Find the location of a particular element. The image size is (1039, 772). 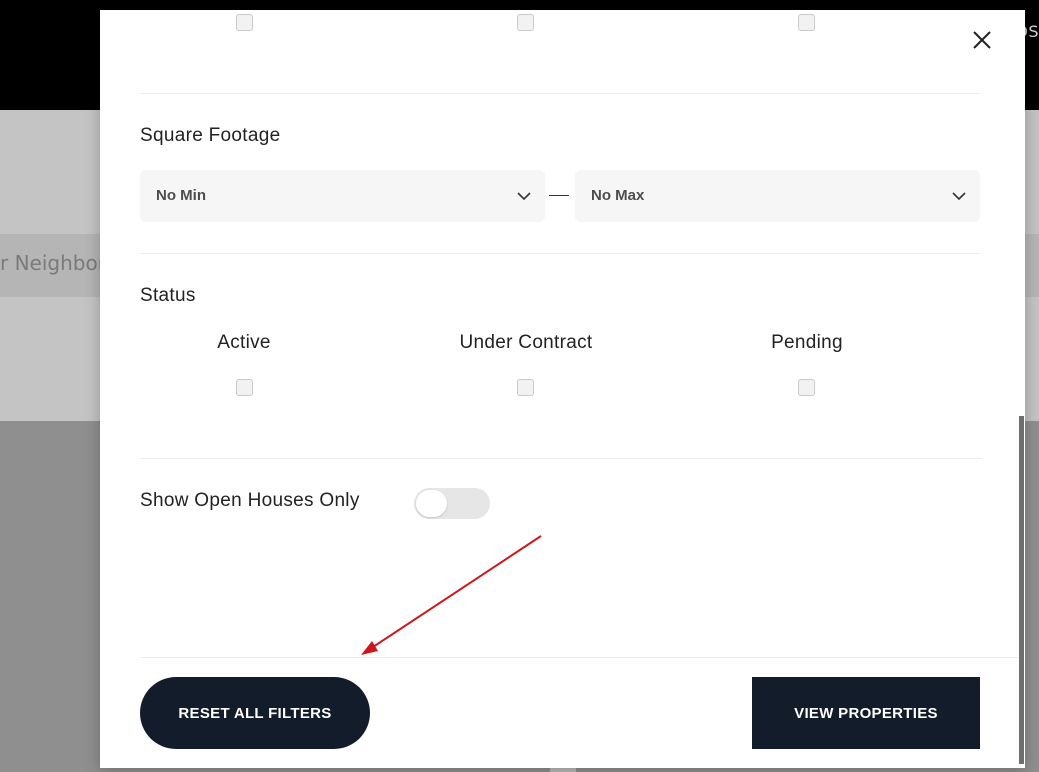

open-houses-label: Show Open Houses Only is located at coordinates (250, 500).